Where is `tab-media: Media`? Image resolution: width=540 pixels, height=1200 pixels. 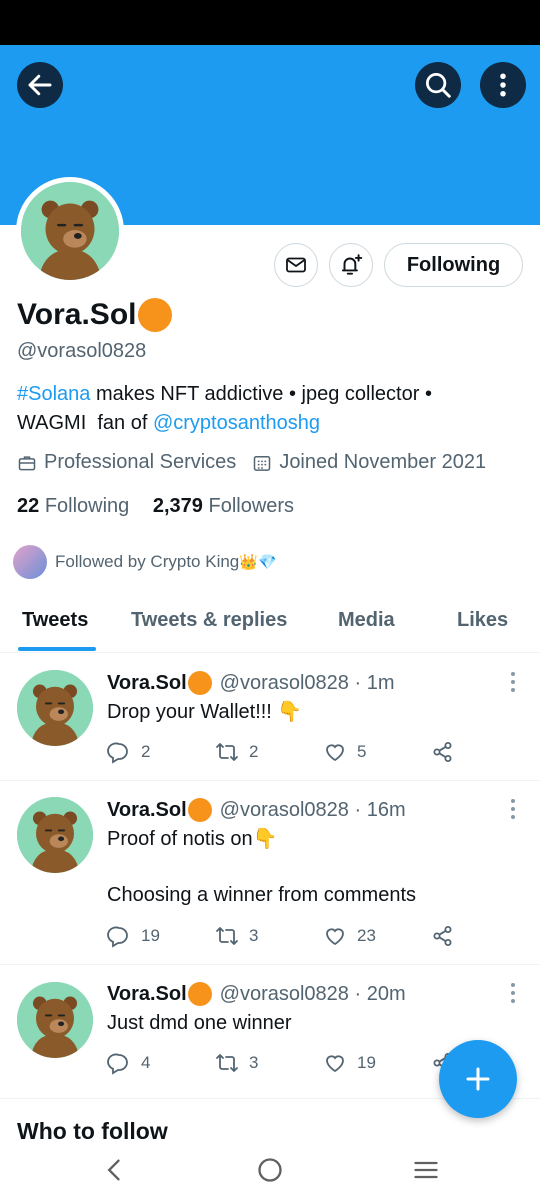 tab-media: Media is located at coordinates (366, 620).